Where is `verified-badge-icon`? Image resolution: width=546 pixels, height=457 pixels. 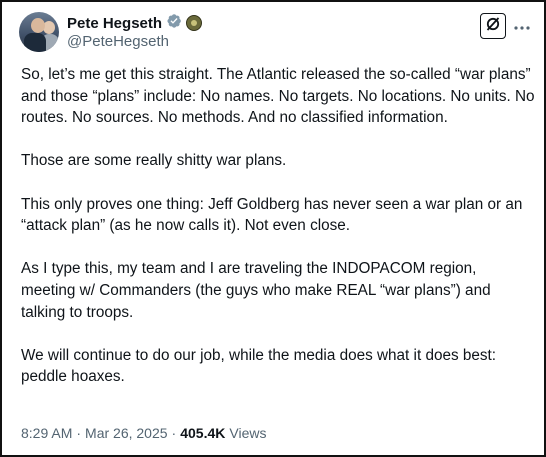
verified-badge-icon is located at coordinates (174, 23).